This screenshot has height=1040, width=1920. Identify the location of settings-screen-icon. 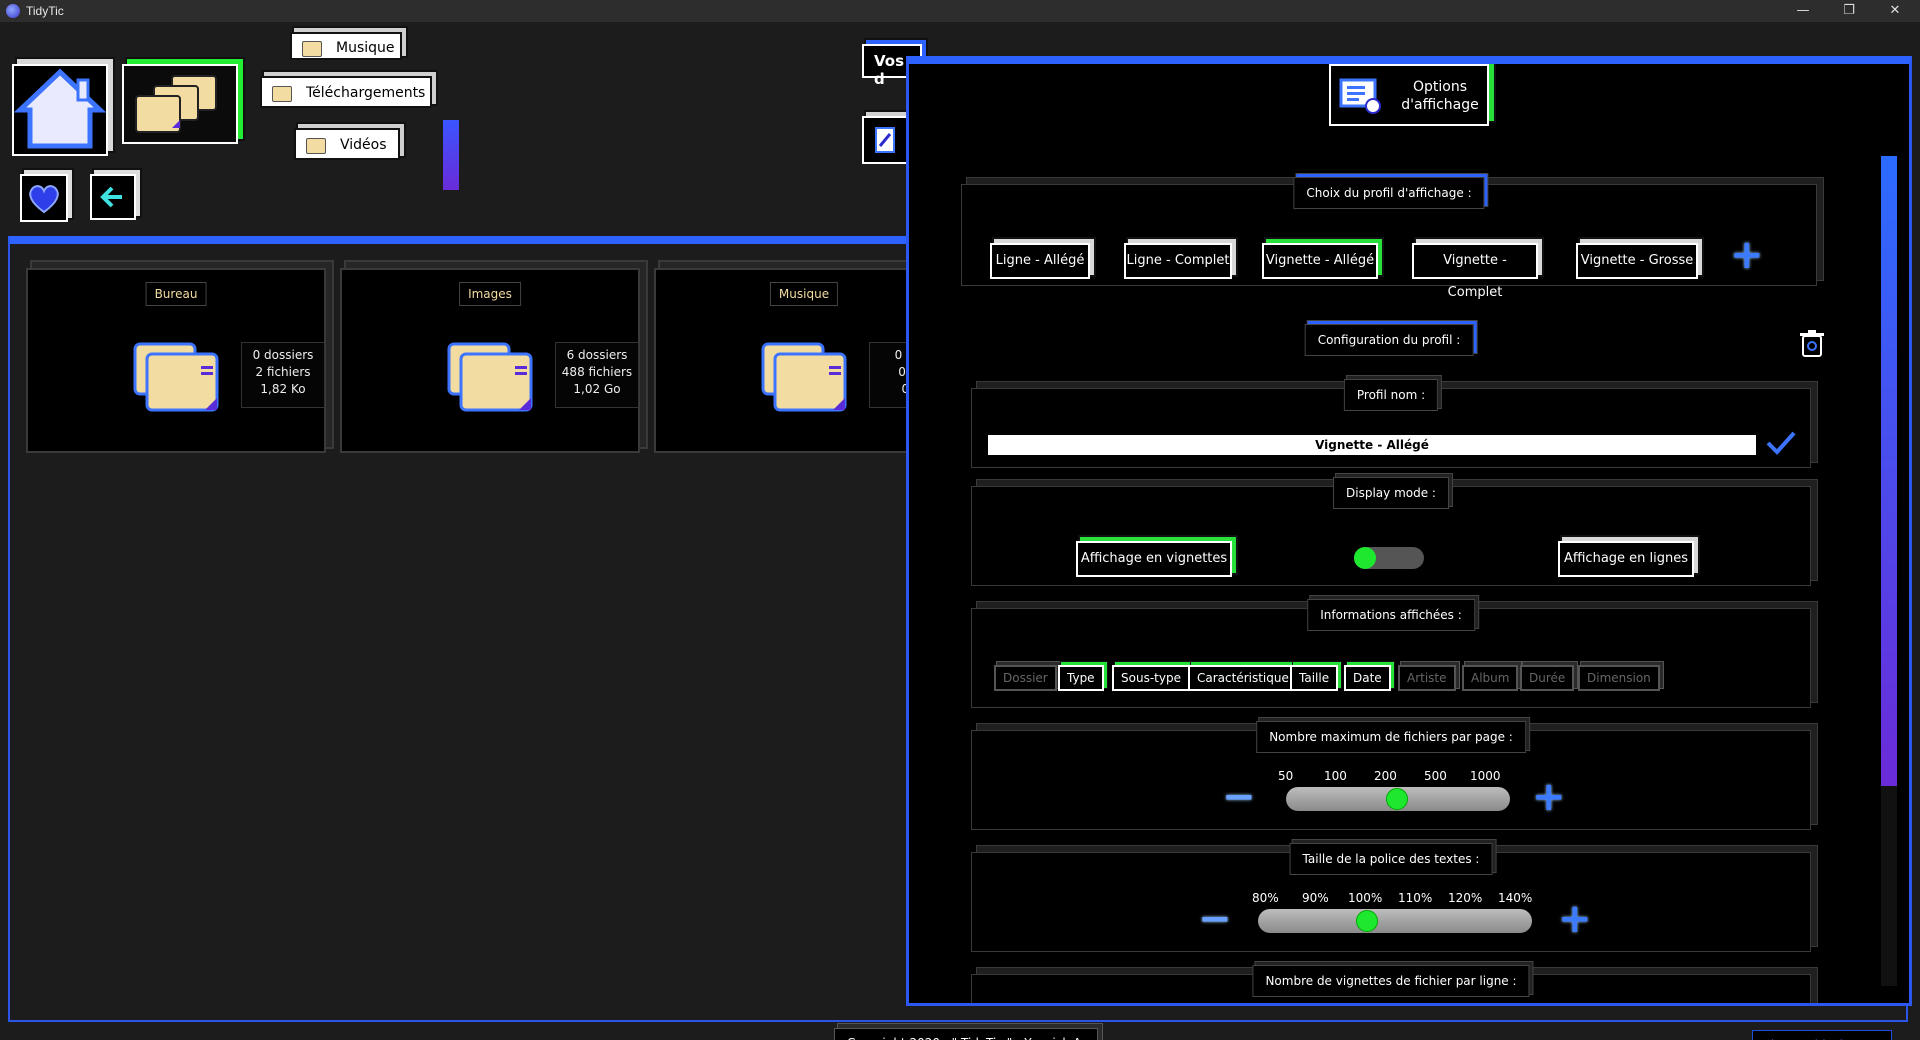
(1360, 96).